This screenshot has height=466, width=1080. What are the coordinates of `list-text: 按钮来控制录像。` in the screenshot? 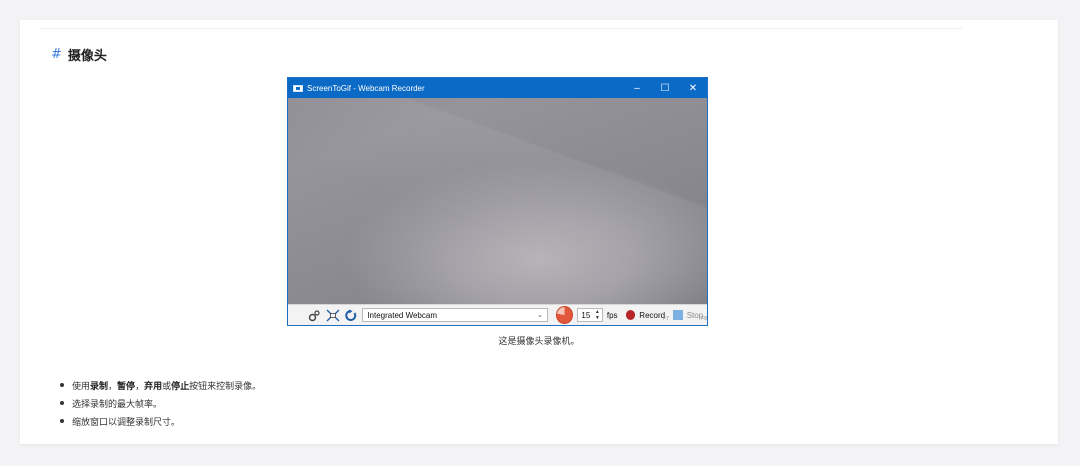 It's located at (225, 386).